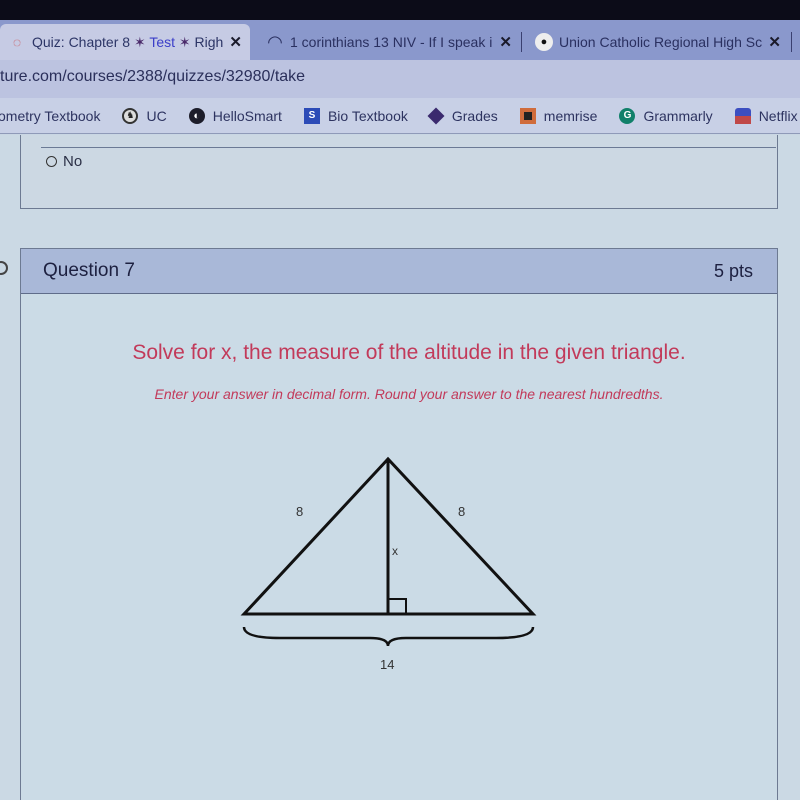  I want to click on tab-title: 1 corinthians 13 NIV - If I speak in, so click(392, 42).